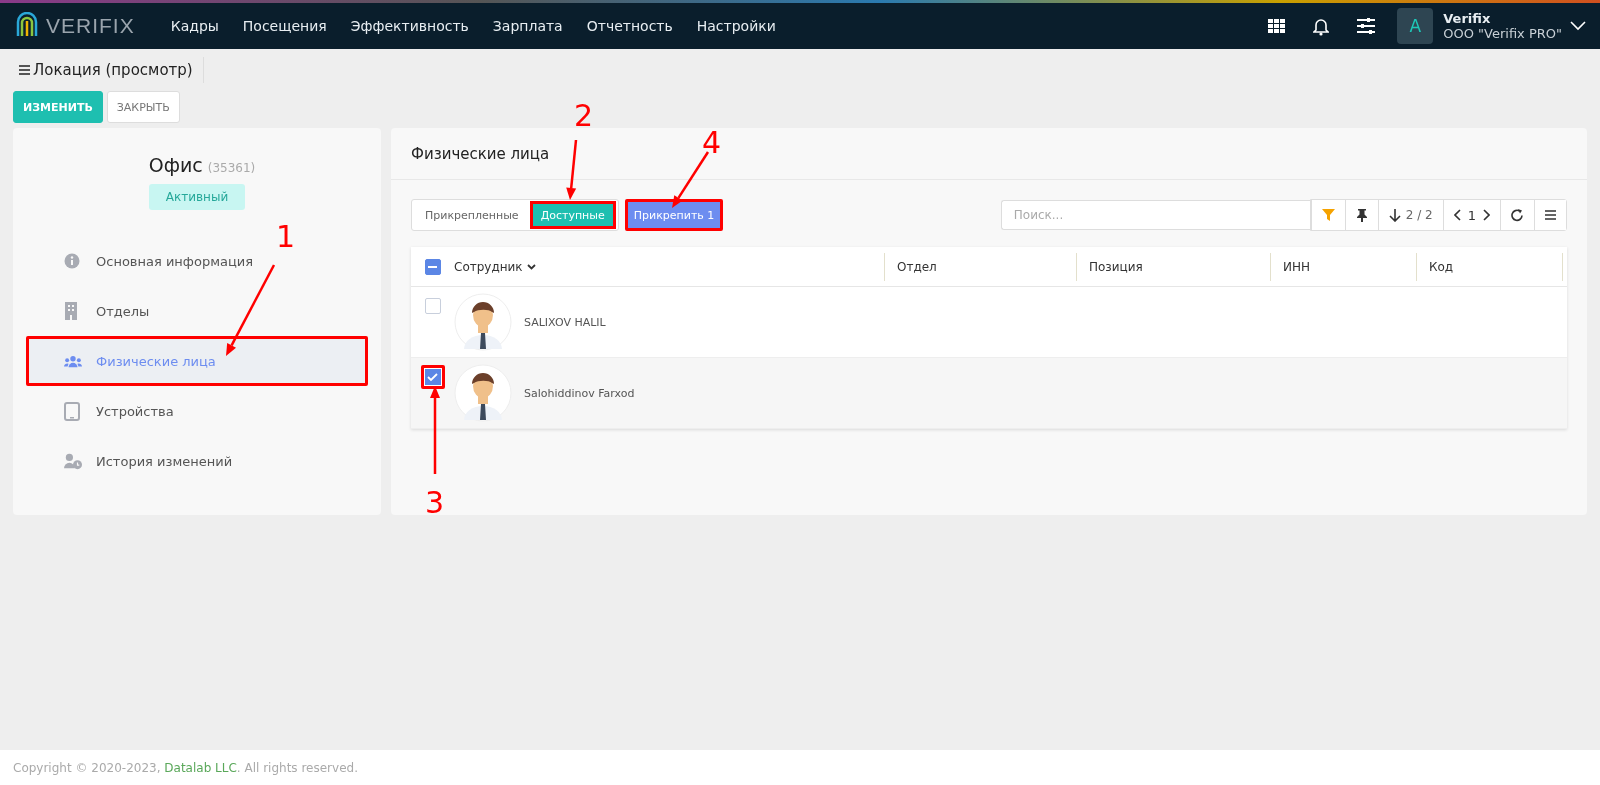 The image size is (1600, 785). I want to click on page-title: Локация (просмотр), so click(113, 70).